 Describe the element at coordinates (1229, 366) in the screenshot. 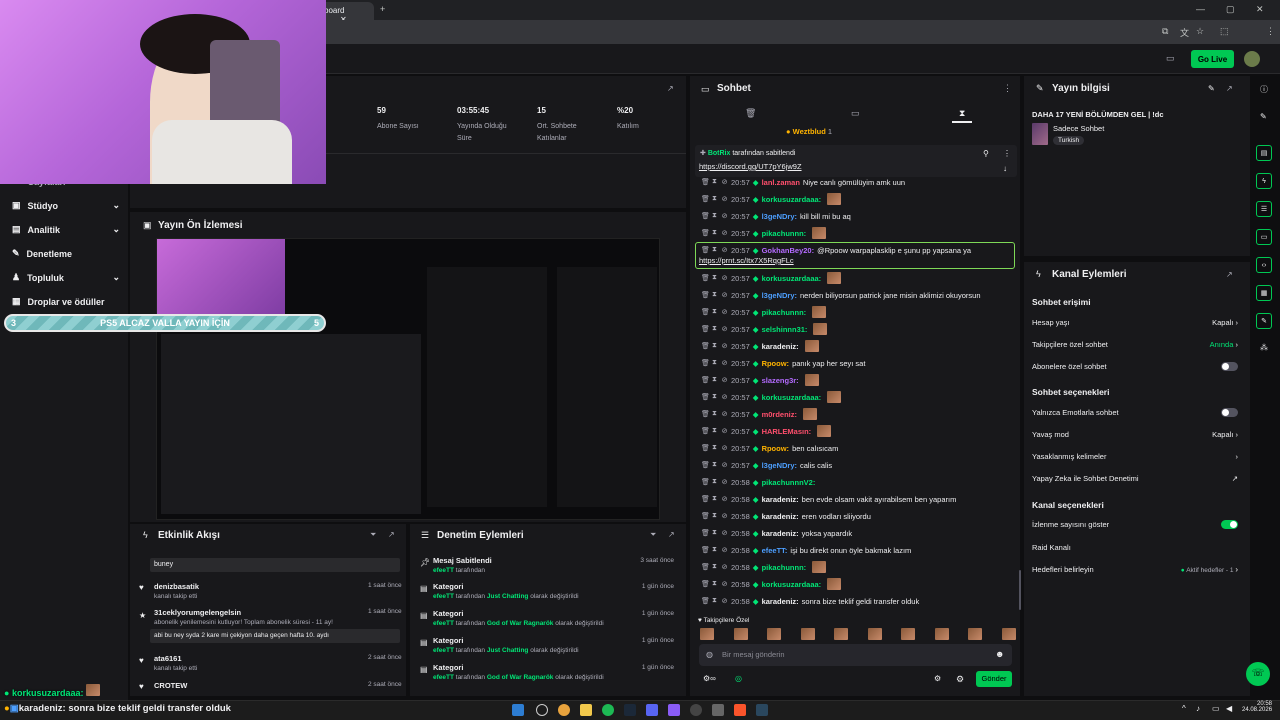

I see `subscribers-only-toggle` at that location.